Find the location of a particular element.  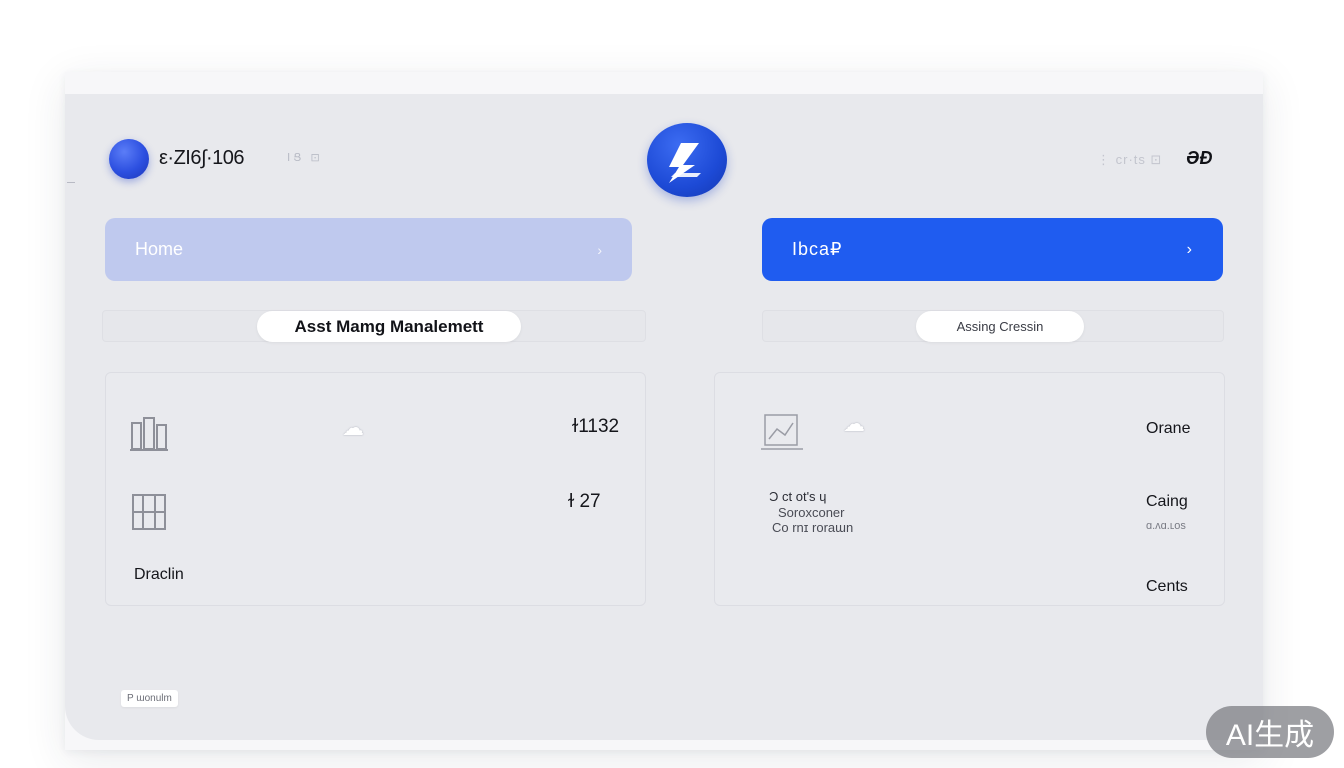

local-button-label: Ibca₽ is located at coordinates (817, 249).